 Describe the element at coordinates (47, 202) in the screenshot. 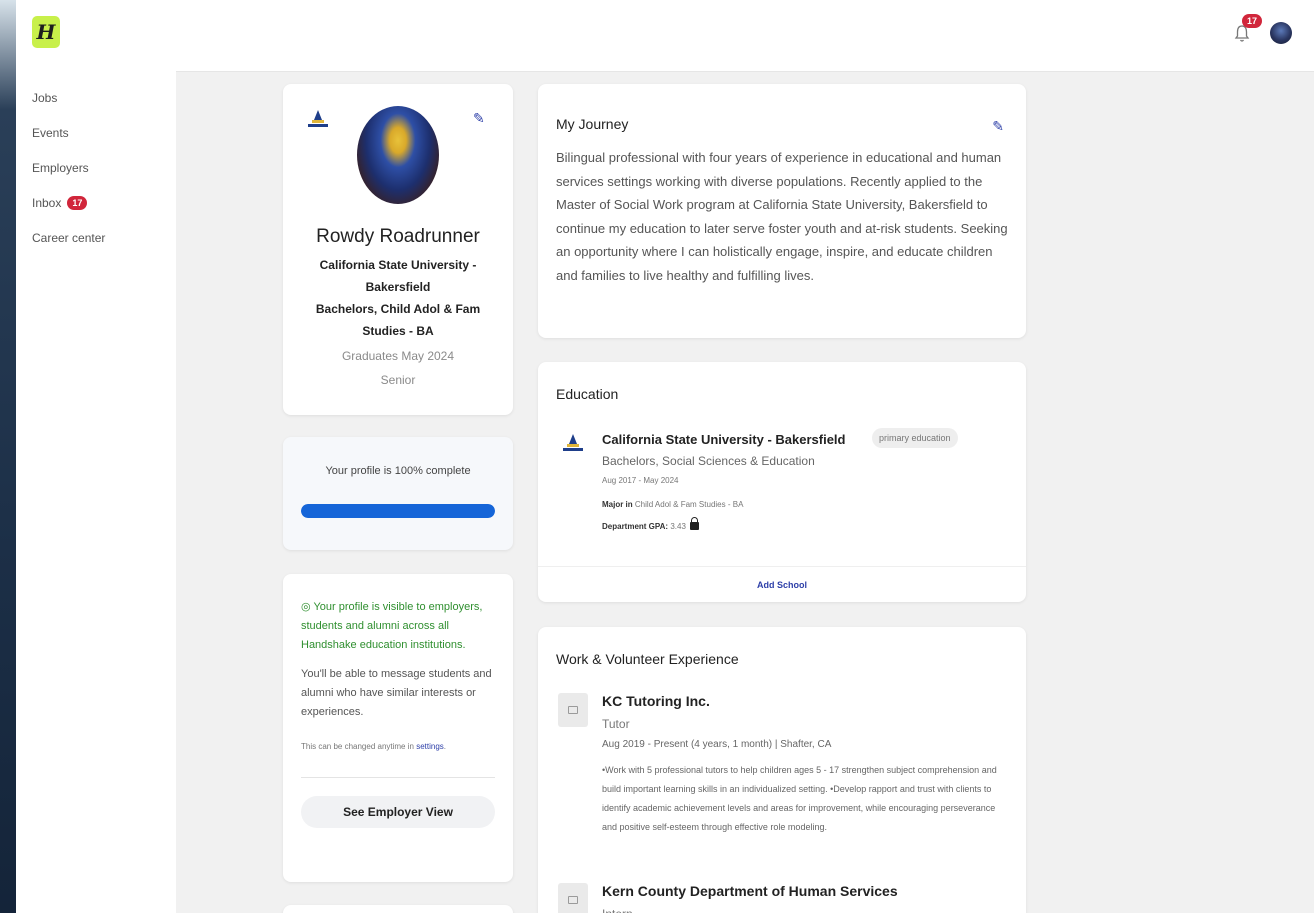

I see `sidebar-item-label: Inbox` at that location.